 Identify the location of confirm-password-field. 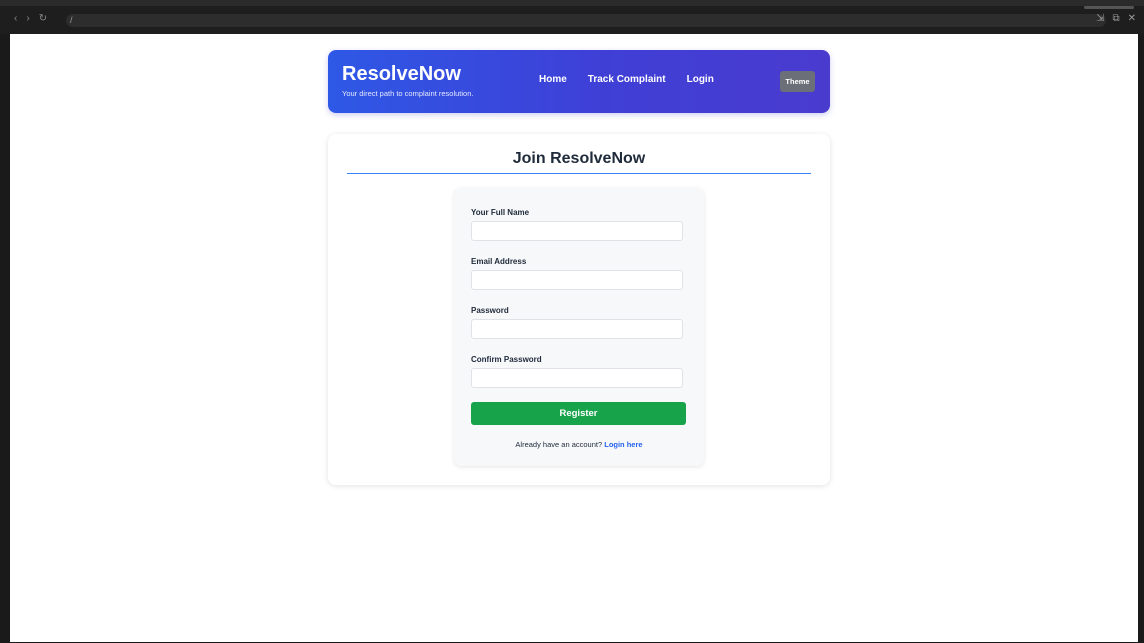
(577, 378).